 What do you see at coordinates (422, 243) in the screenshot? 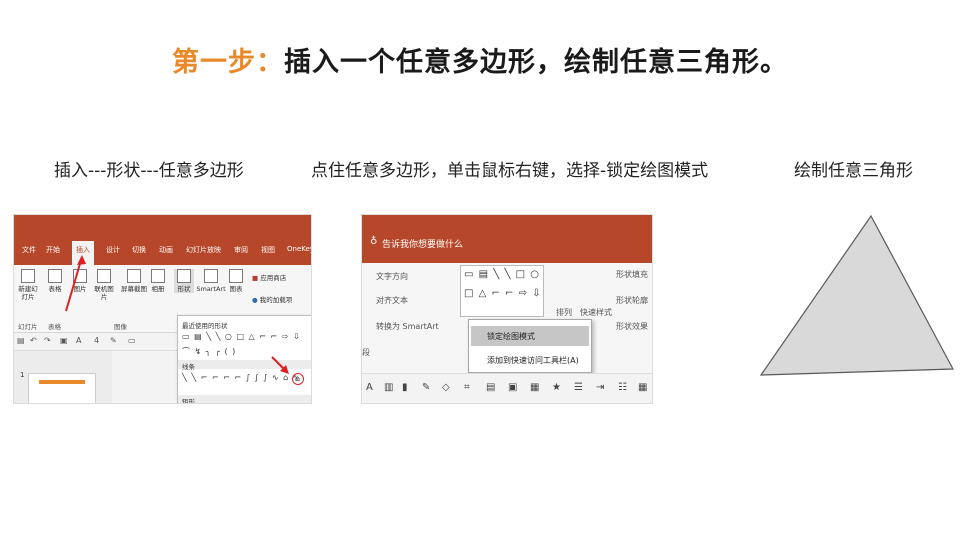
I see `tell-me-box: 告诉我你想要做什么` at bounding box center [422, 243].